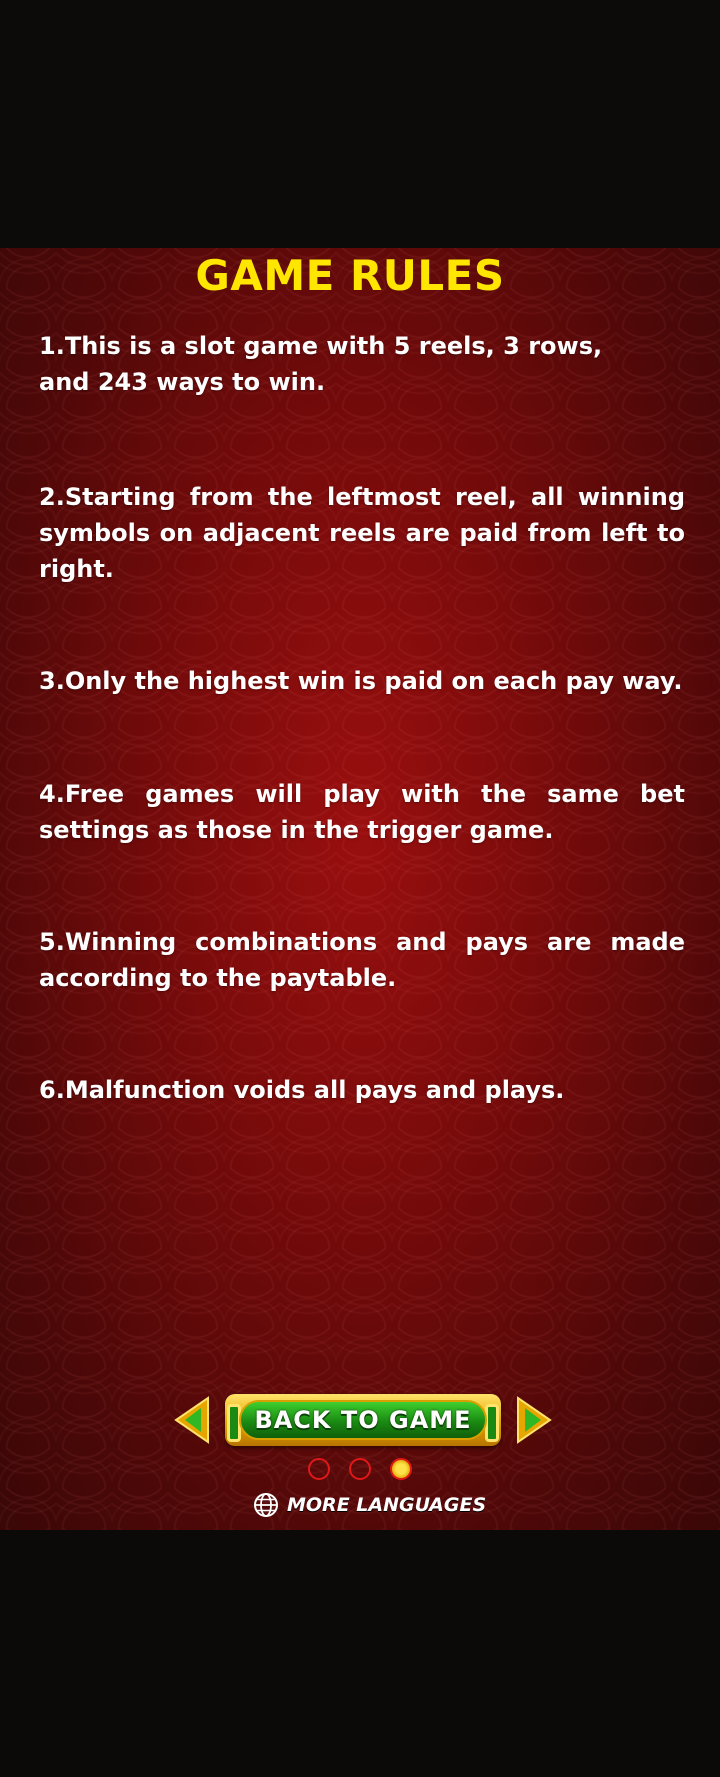 The height and width of the screenshot is (1777, 720). Describe the element at coordinates (401, 1469) in the screenshot. I see `page-dot-3-active` at that location.